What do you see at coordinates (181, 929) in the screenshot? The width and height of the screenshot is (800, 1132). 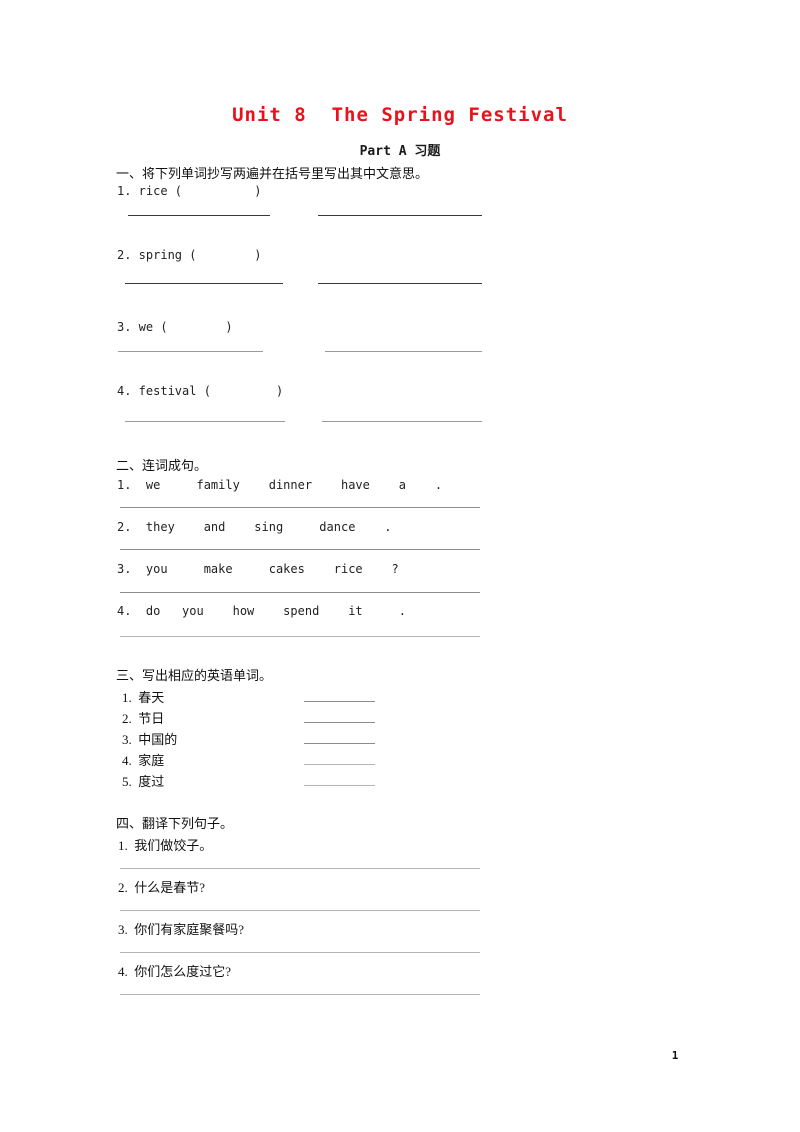 I see `section-4-item-3: 3. 你们有家庭聚餐吗?` at bounding box center [181, 929].